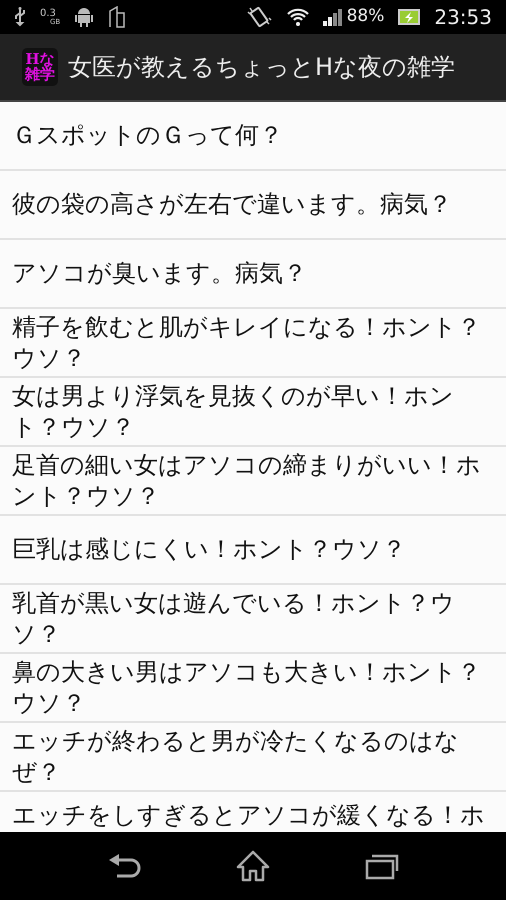 The image size is (506, 900). I want to click on list-item: 精子を飲むと肌がキレイになる！ホント？ウソ？, so click(253, 343).